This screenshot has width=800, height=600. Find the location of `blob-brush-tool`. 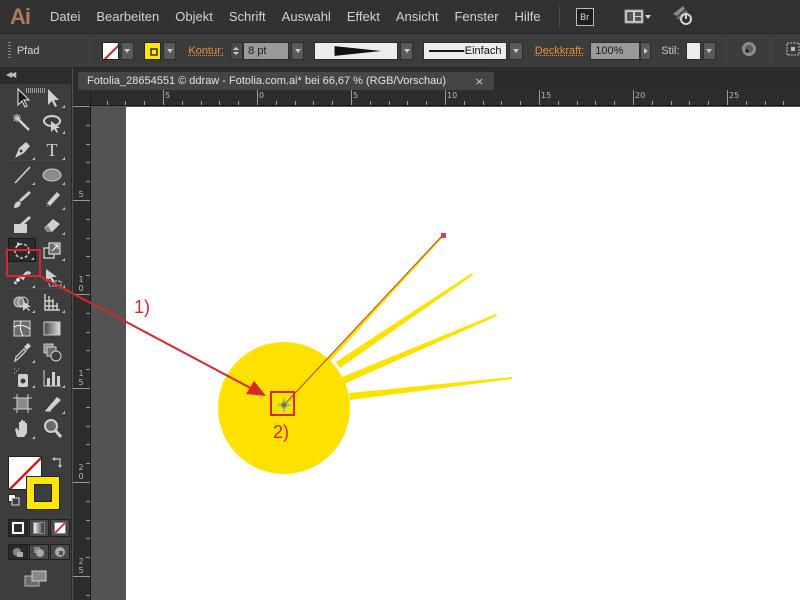

blob-brush-tool is located at coordinates (22, 224).